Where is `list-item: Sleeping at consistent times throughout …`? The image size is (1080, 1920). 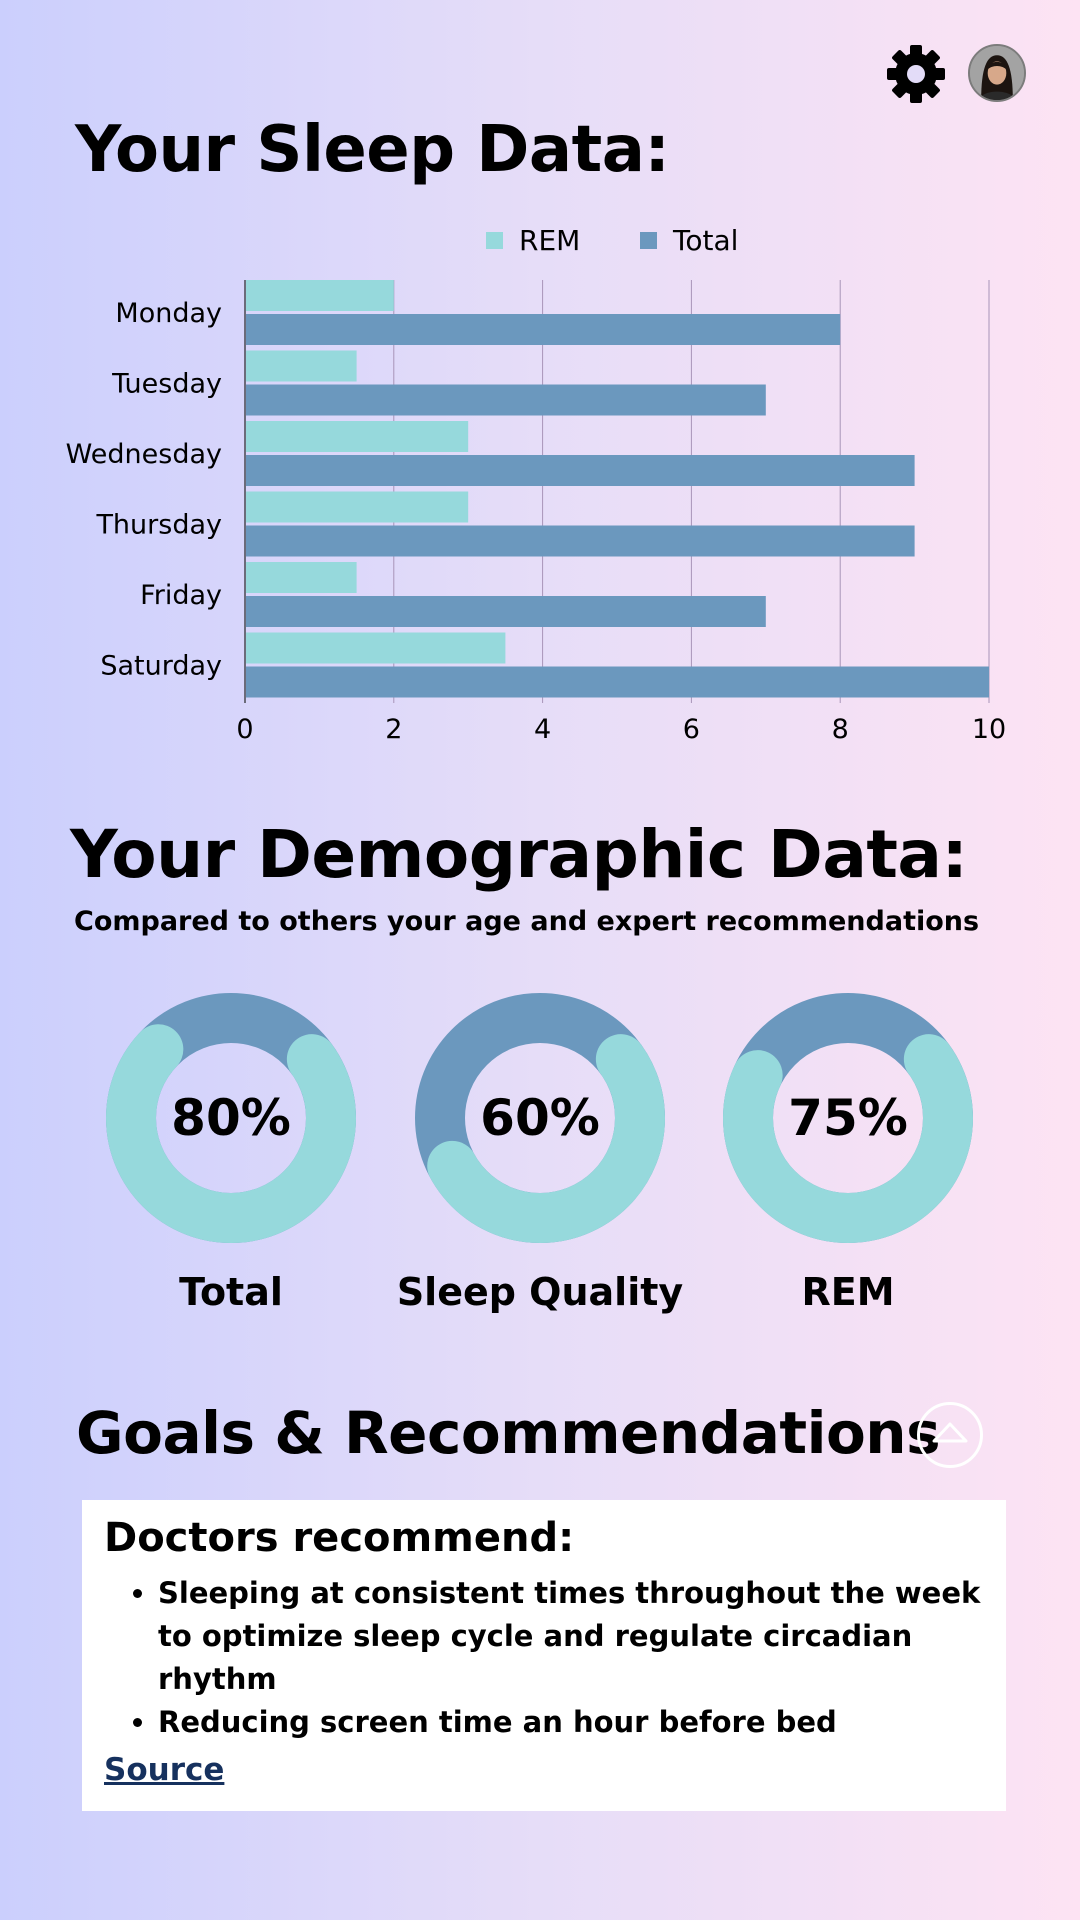
list-item: Sleeping at consistent times throughout … is located at coordinates (571, 1636).